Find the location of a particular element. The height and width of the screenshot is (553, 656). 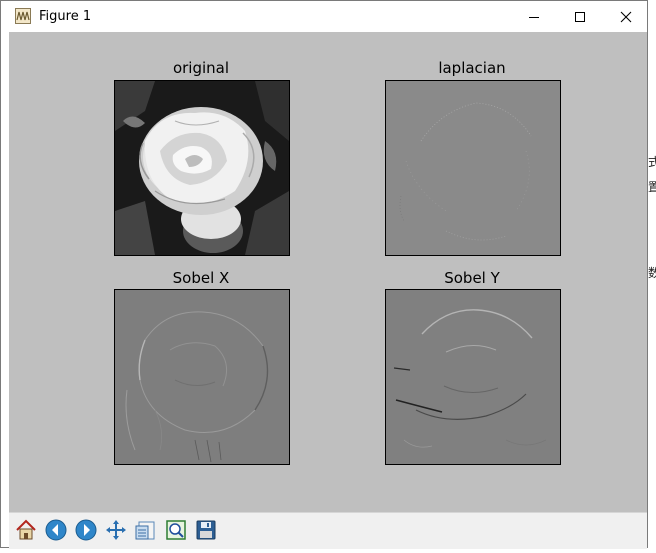

zoom-button is located at coordinates (176, 530).